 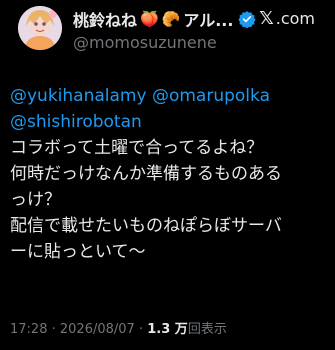 What do you see at coordinates (247, 19) in the screenshot?
I see `verified-badge-icon` at bounding box center [247, 19].